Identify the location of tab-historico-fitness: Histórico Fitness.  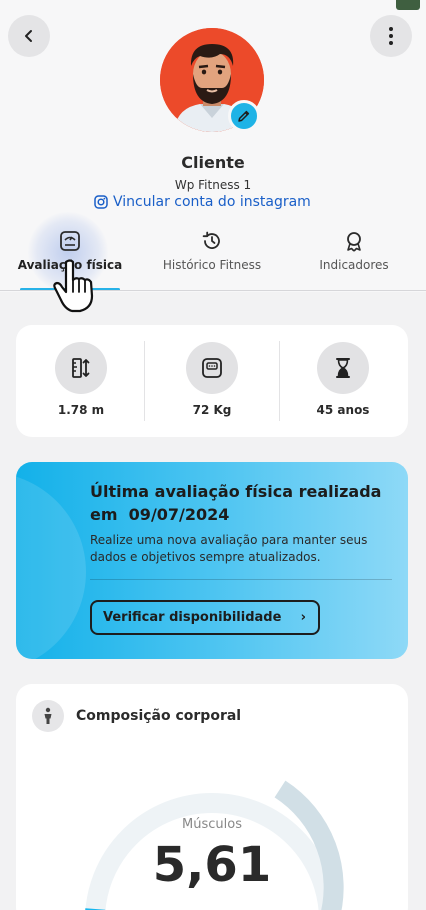
(212, 260).